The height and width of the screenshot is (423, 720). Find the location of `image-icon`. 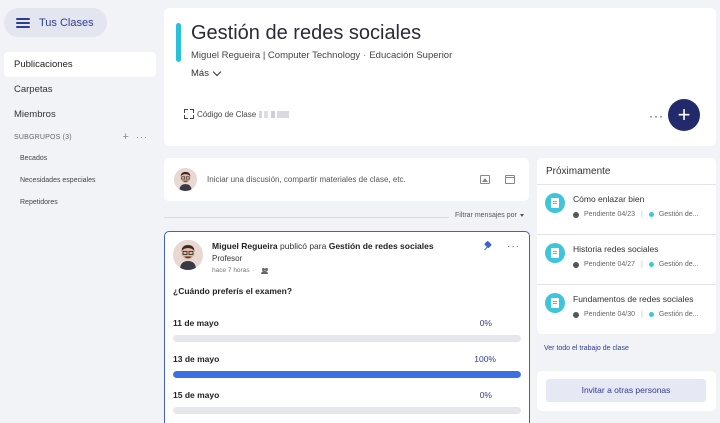

image-icon is located at coordinates (485, 179).